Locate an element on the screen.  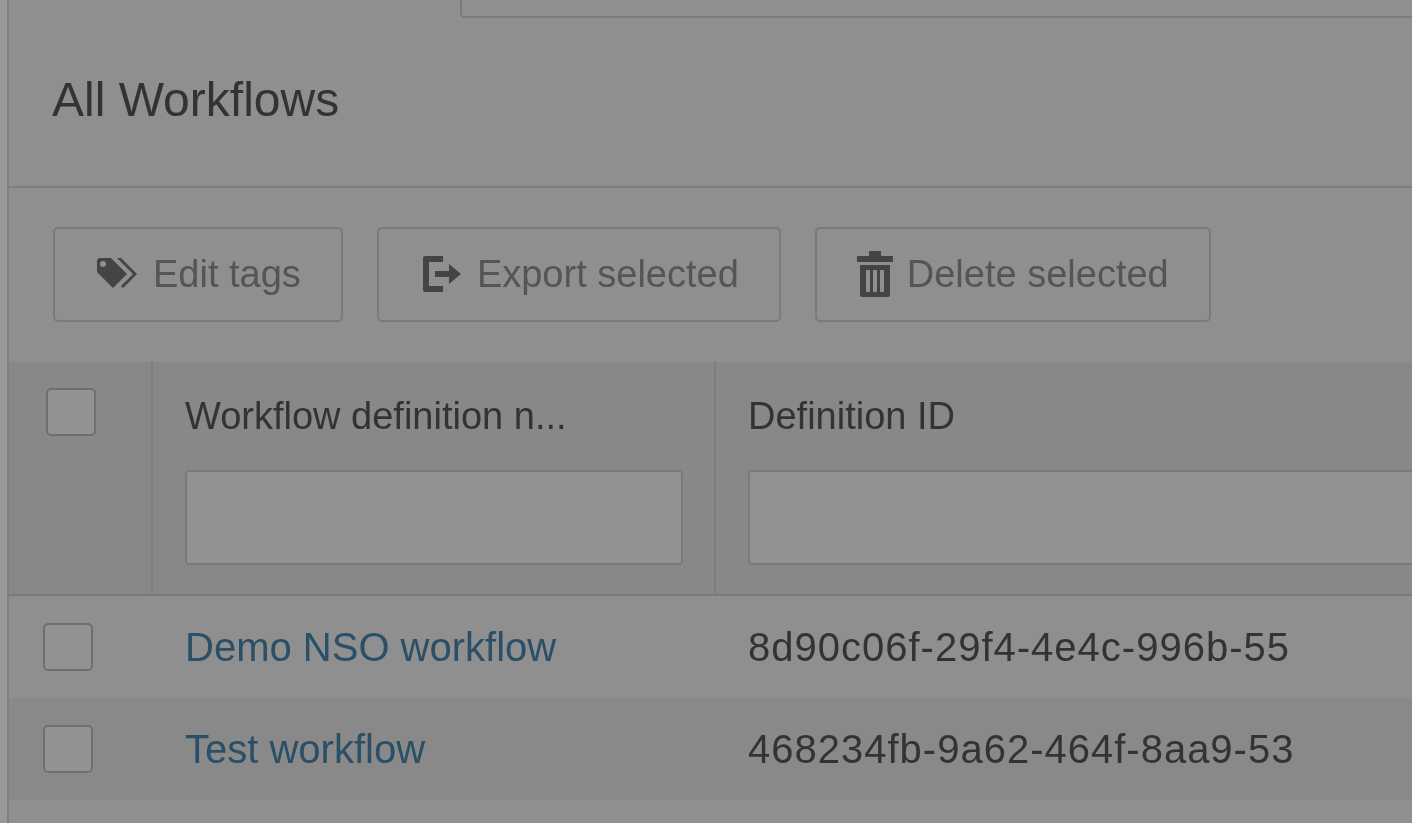
toolbar-button: Delete selected is located at coordinates (1012, 274).